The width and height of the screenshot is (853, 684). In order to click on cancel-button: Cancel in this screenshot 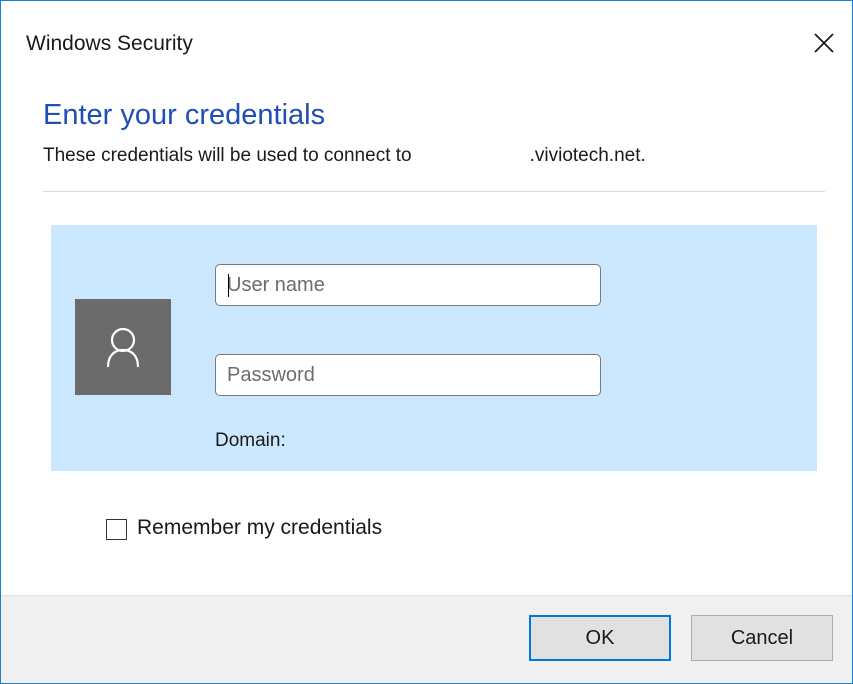, I will do `click(762, 638)`.